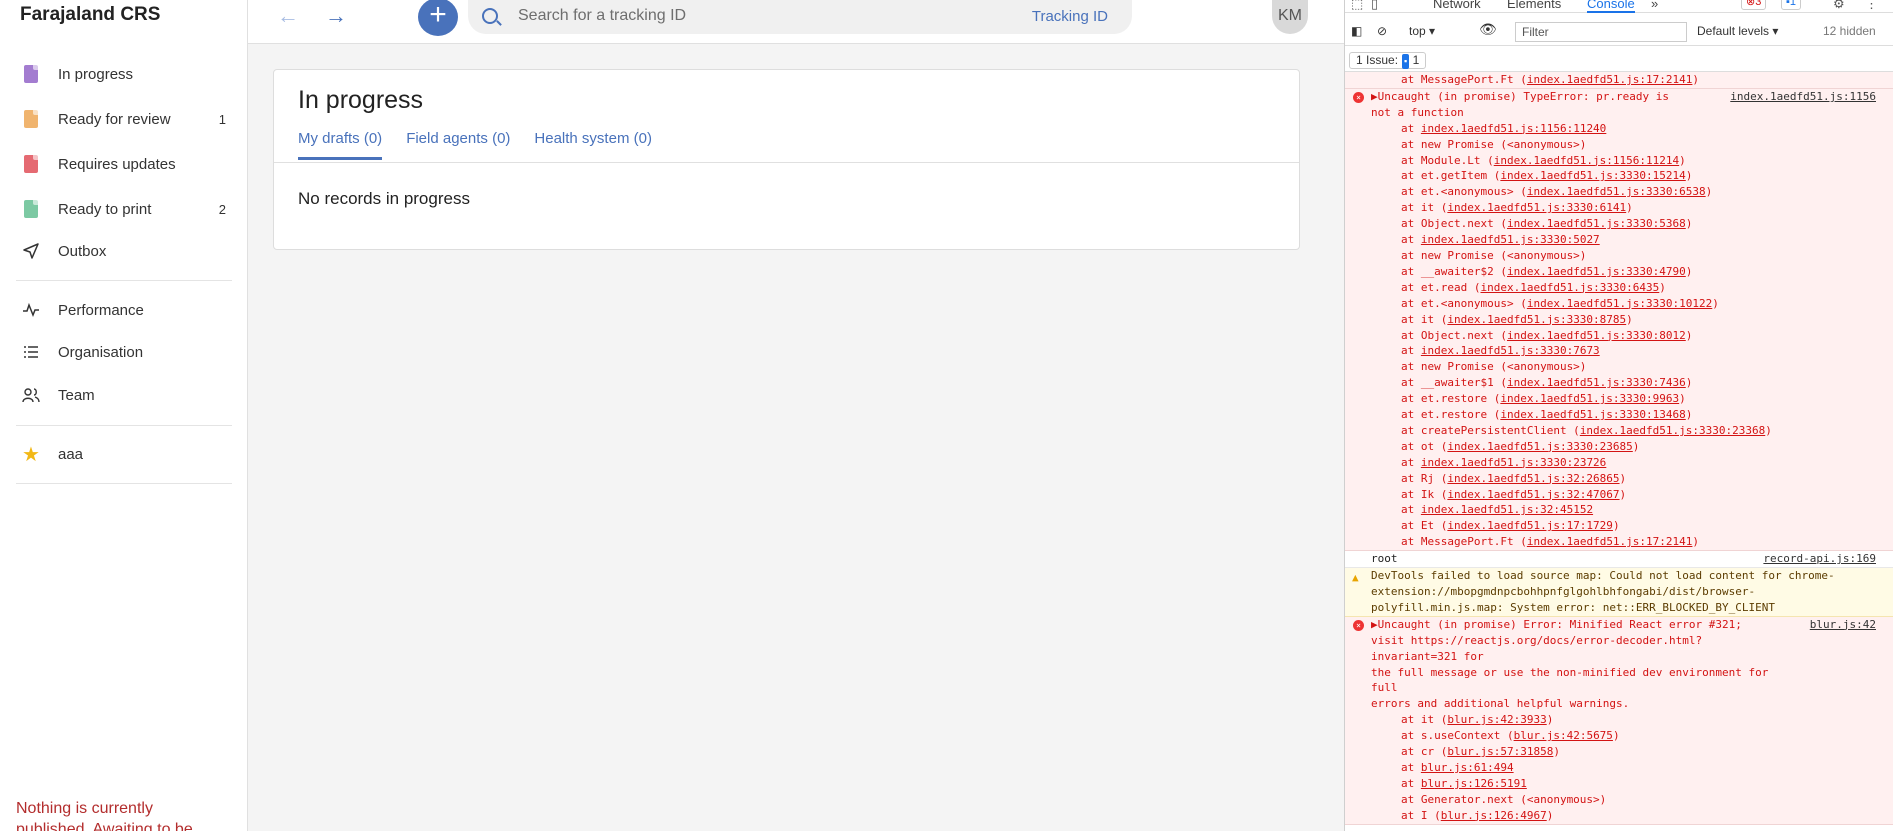 This screenshot has height=831, width=1893. I want to click on stack-frame-link: blur.js:126:4967, so click(1494, 815).